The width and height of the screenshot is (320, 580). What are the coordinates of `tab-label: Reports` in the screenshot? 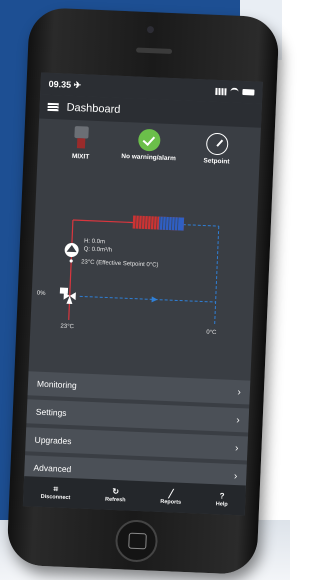 It's located at (171, 502).